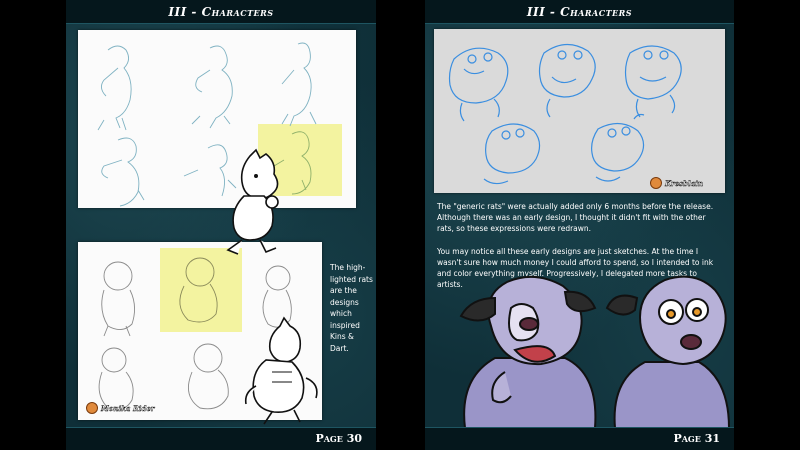 This screenshot has width=800, height=450. Describe the element at coordinates (696, 438) in the screenshot. I see `right-page-number: Page 31` at that location.